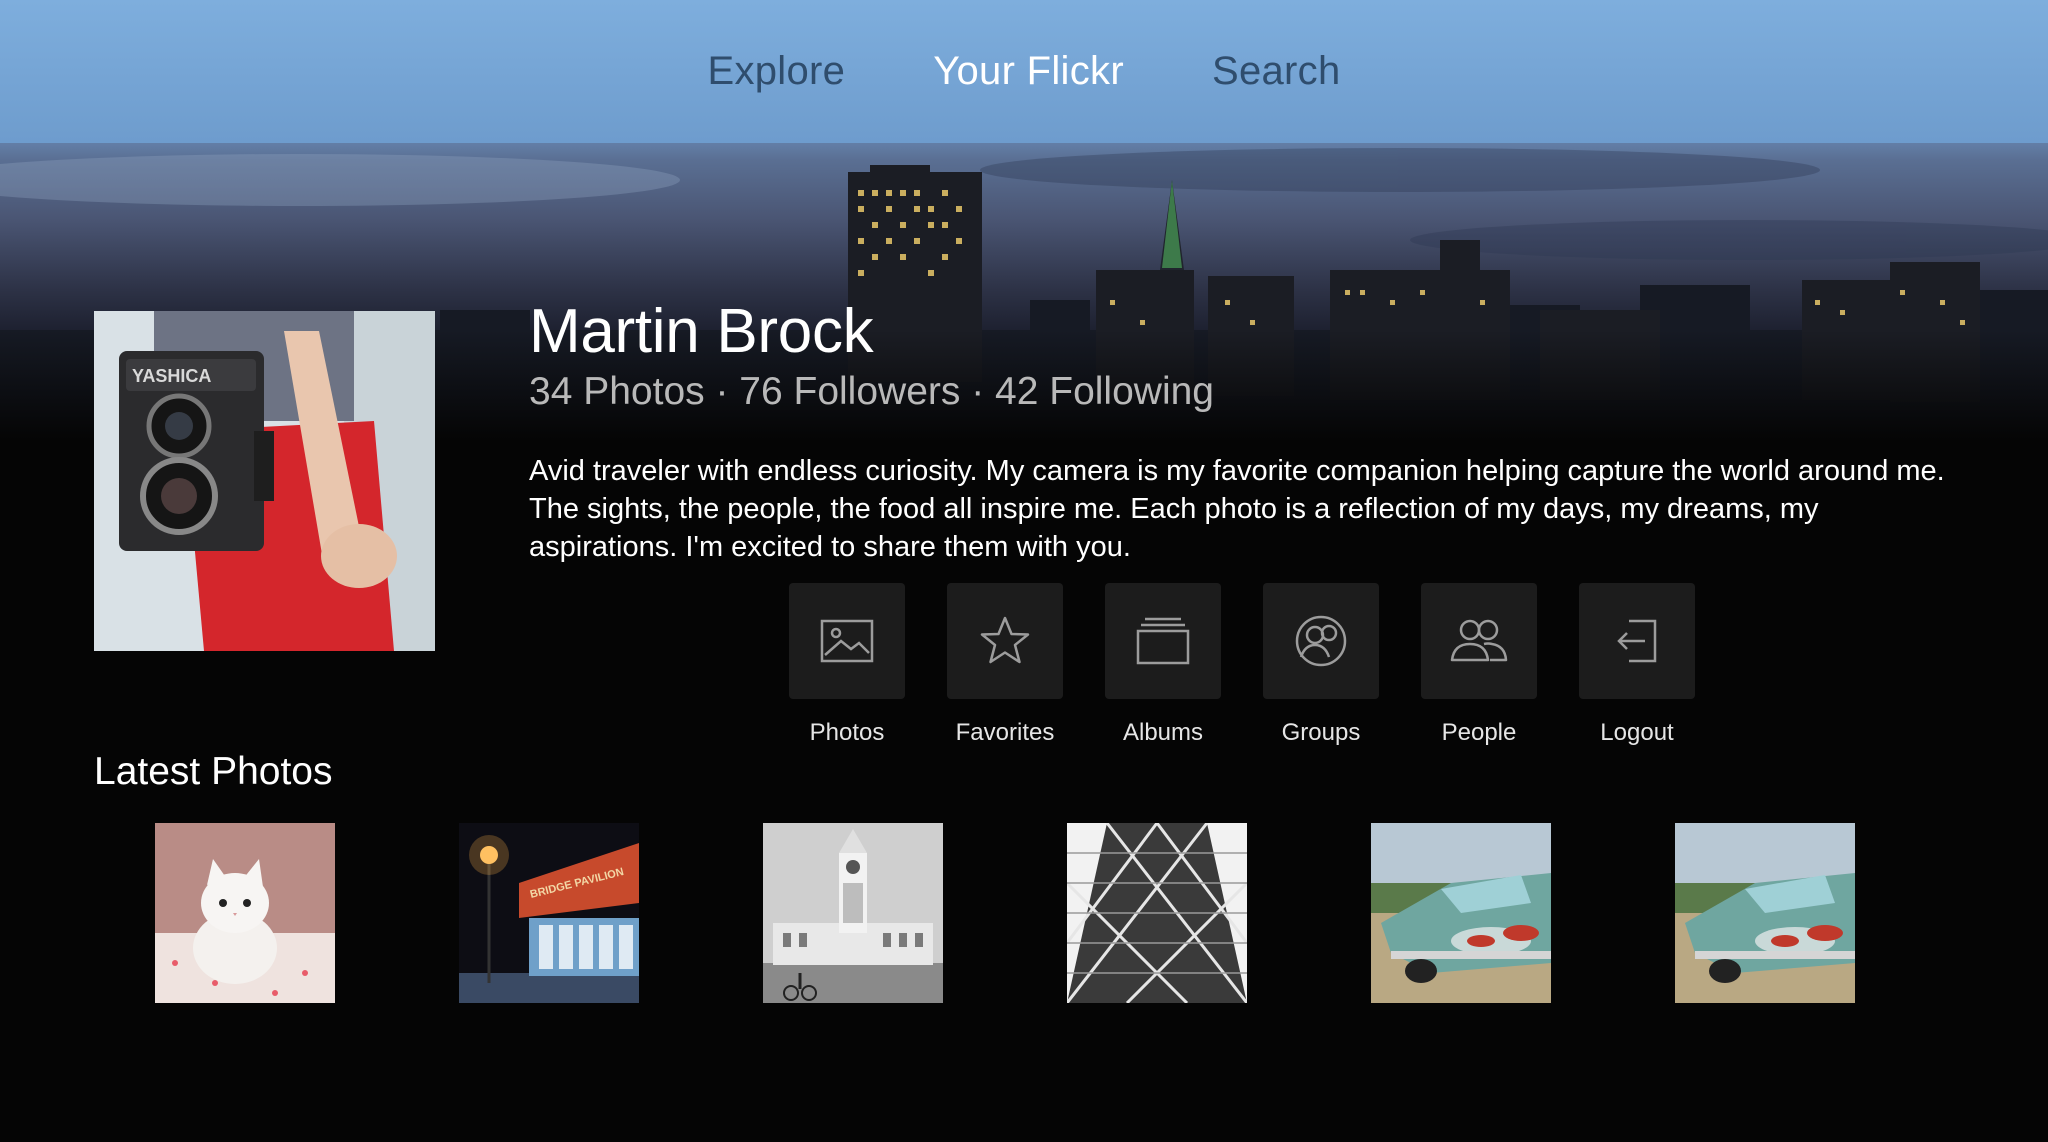 Image resolution: width=2048 pixels, height=1142 pixels. What do you see at coordinates (171, 376) in the screenshot?
I see `avatar-camera-brand: YASHICA` at bounding box center [171, 376].